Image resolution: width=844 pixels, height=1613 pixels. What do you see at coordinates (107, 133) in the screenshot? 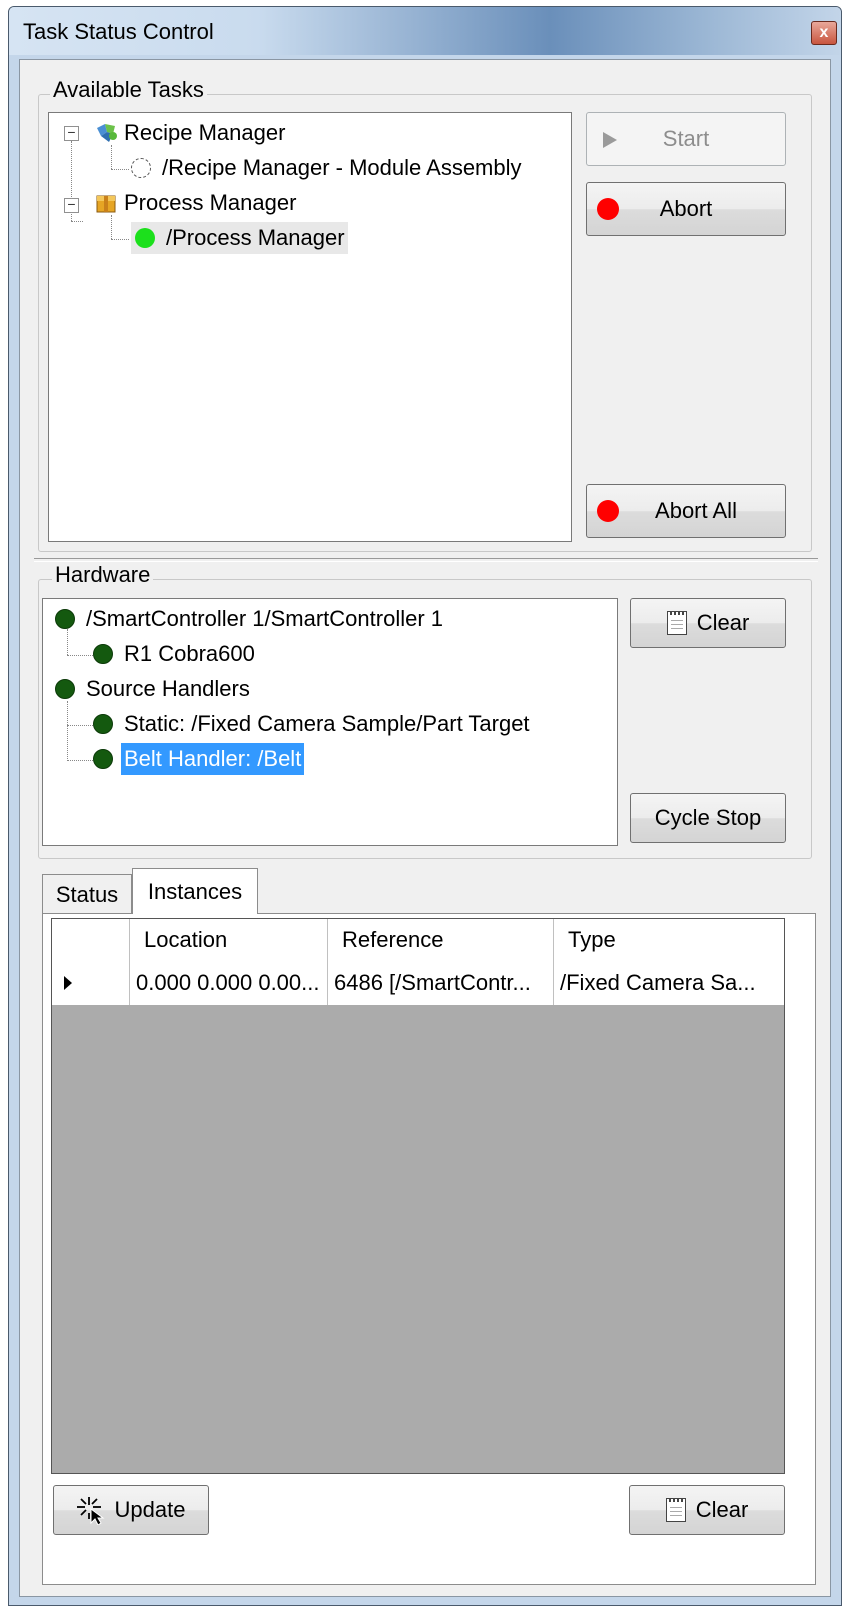
I see `recipe-manager-icon` at bounding box center [107, 133].